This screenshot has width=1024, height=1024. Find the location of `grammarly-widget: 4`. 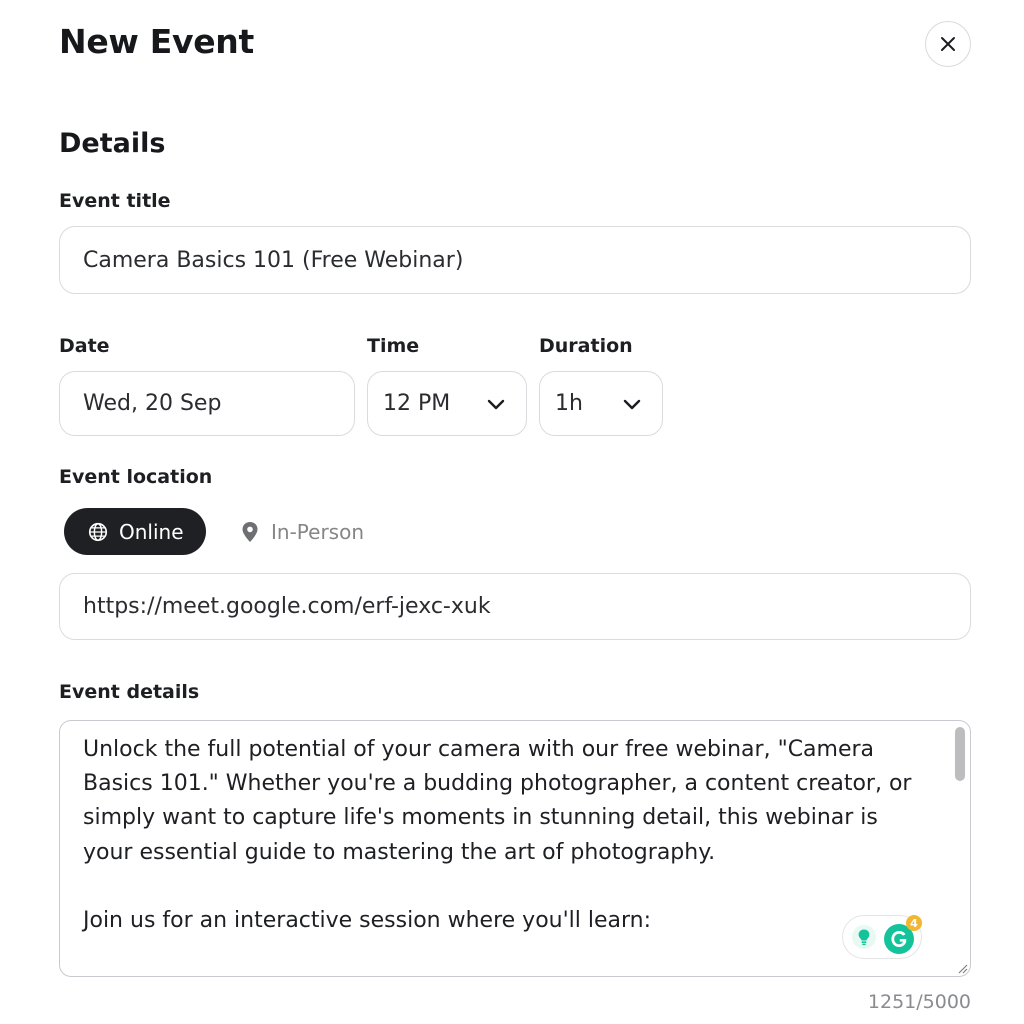

grammarly-widget: 4 is located at coordinates (882, 937).